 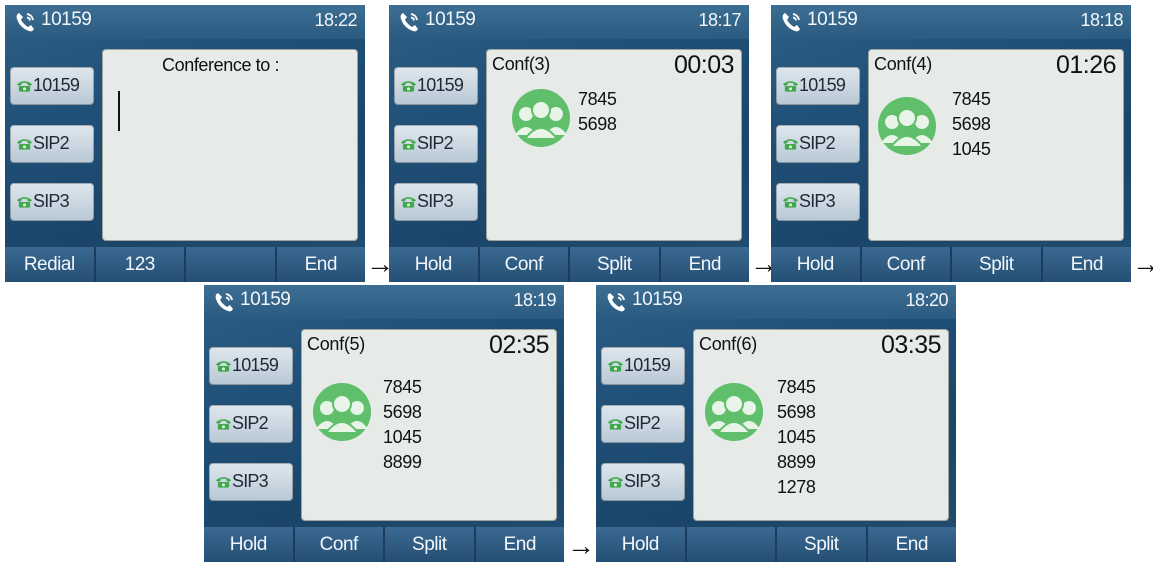 What do you see at coordinates (119, 111) in the screenshot?
I see `text-cursor` at bounding box center [119, 111].